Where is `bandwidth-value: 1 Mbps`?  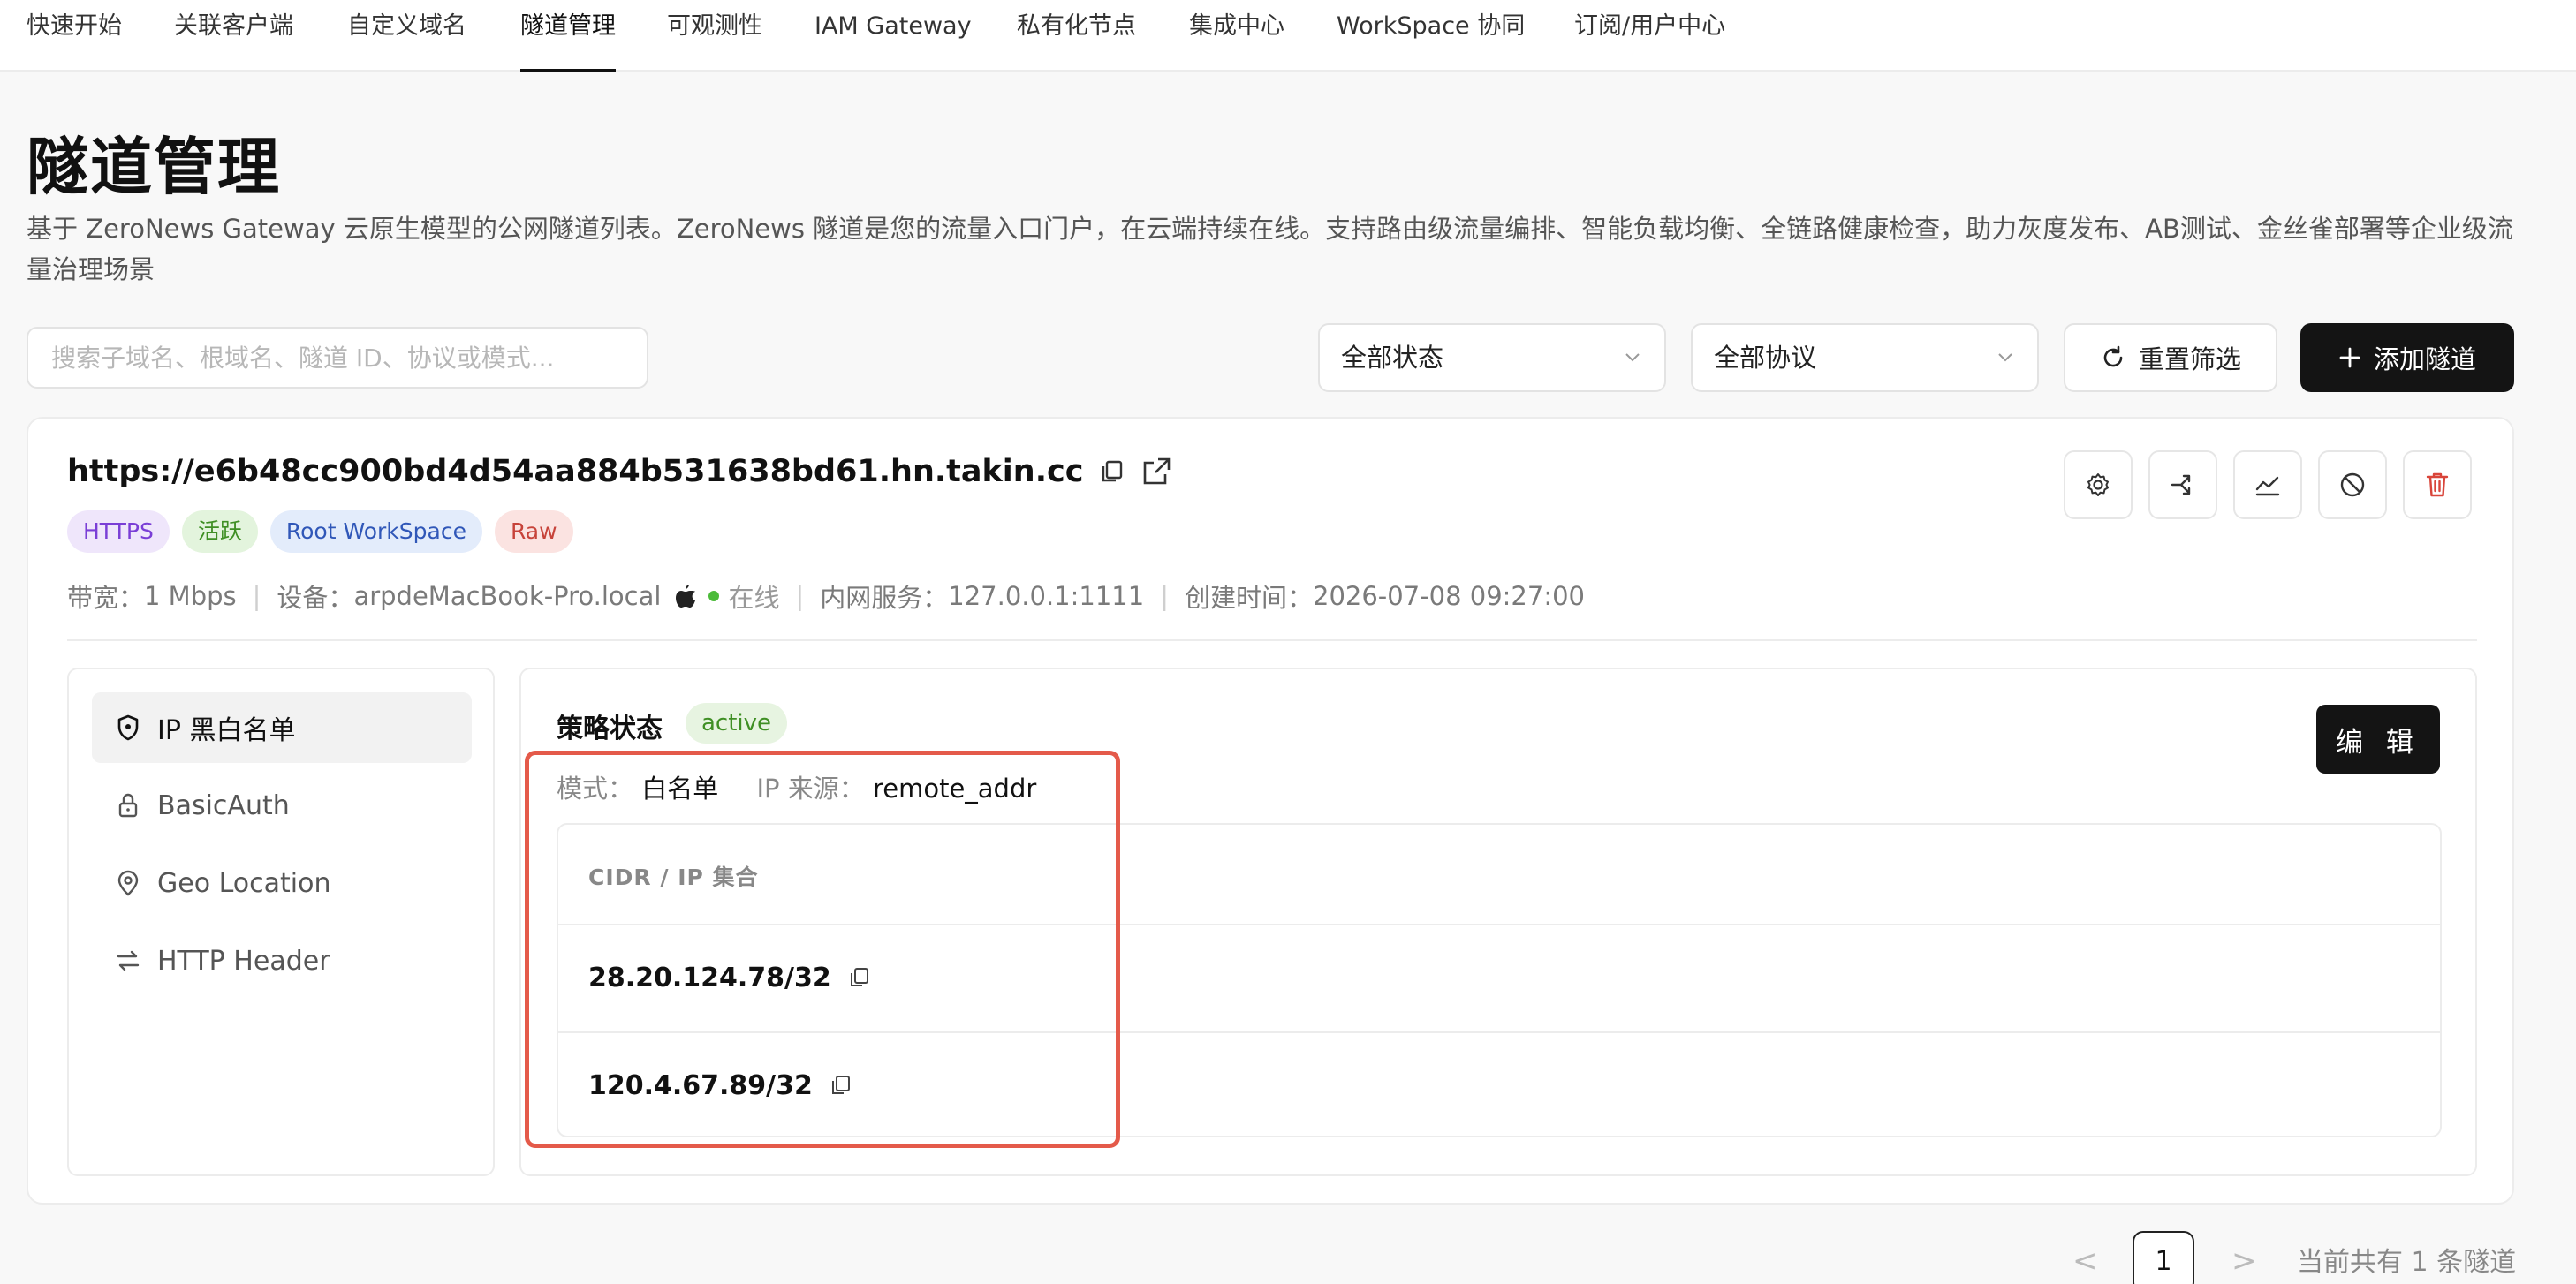 bandwidth-value: 1 Mbps is located at coordinates (191, 596).